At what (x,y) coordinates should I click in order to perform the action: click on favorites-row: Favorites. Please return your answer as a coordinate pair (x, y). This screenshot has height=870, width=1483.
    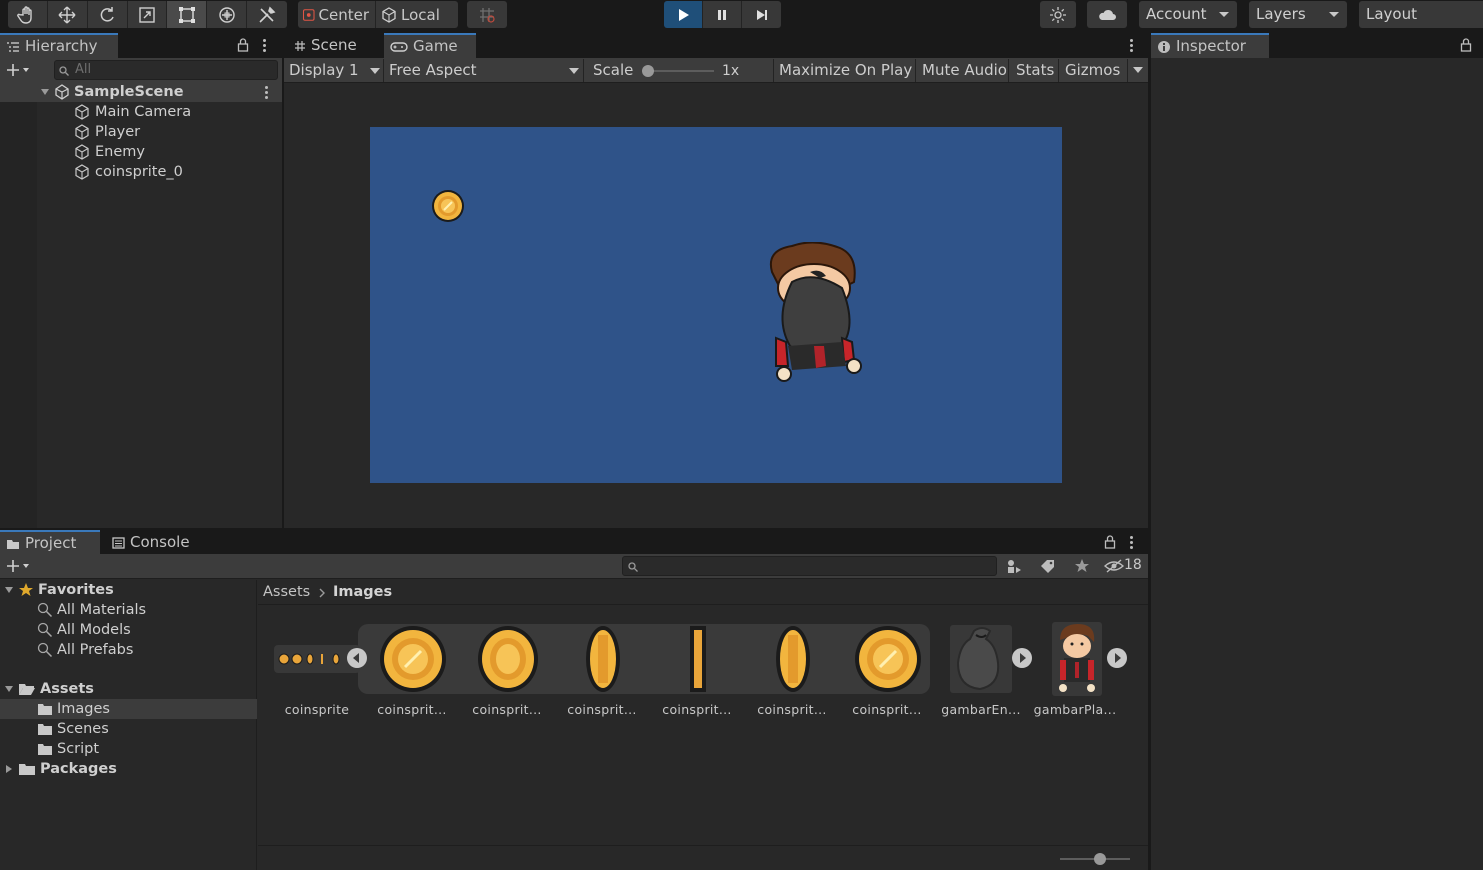
    Looking at the image, I should click on (59, 590).